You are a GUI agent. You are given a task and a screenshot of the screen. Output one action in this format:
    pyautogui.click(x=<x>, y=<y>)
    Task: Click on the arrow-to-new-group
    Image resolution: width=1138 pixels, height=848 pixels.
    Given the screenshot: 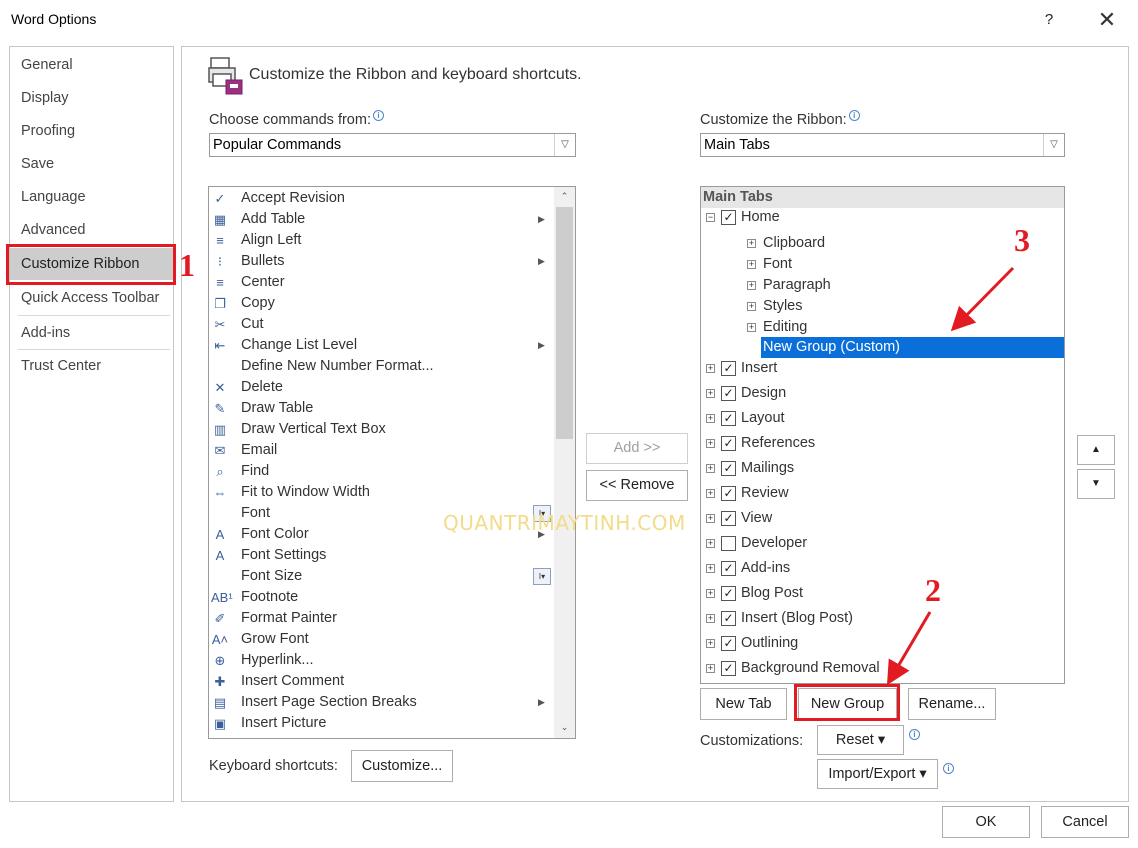 What is the action you would take?
    pyautogui.click(x=909, y=648)
    